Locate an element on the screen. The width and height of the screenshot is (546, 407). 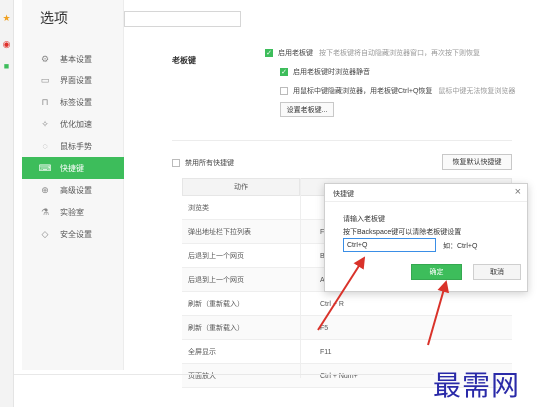
table-row: 刷新（重新载入） F5 is located at coordinates (347, 328).